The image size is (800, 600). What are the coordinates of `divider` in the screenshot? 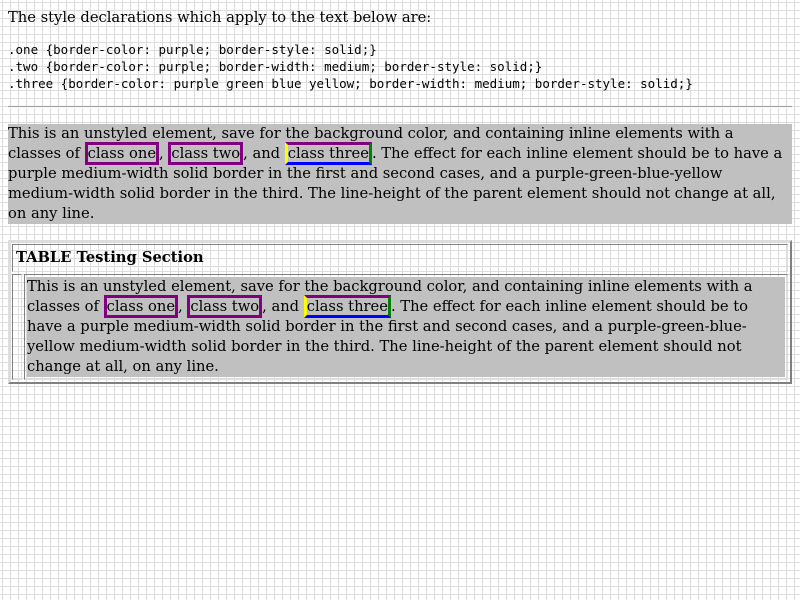 It's located at (400, 107).